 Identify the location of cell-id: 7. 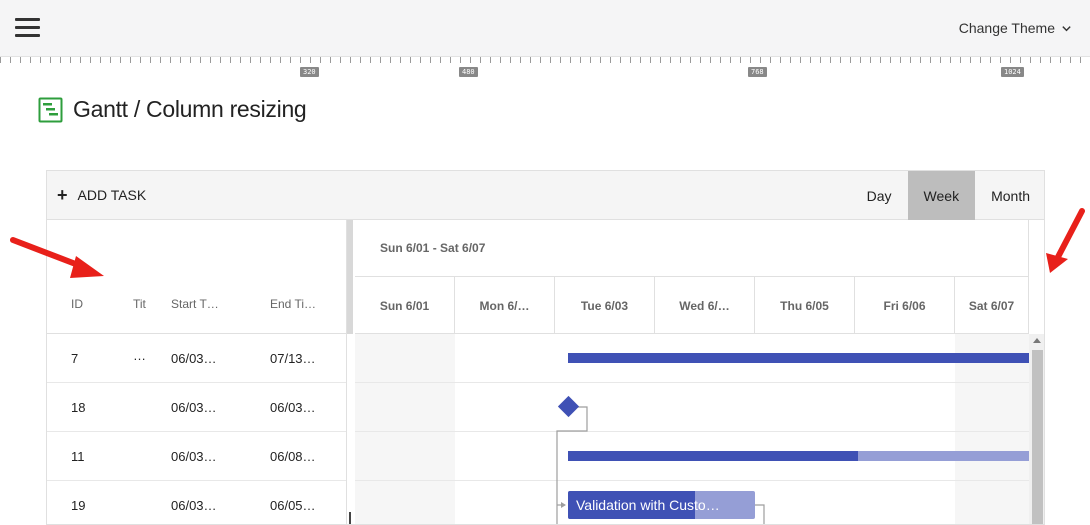
(75, 358).